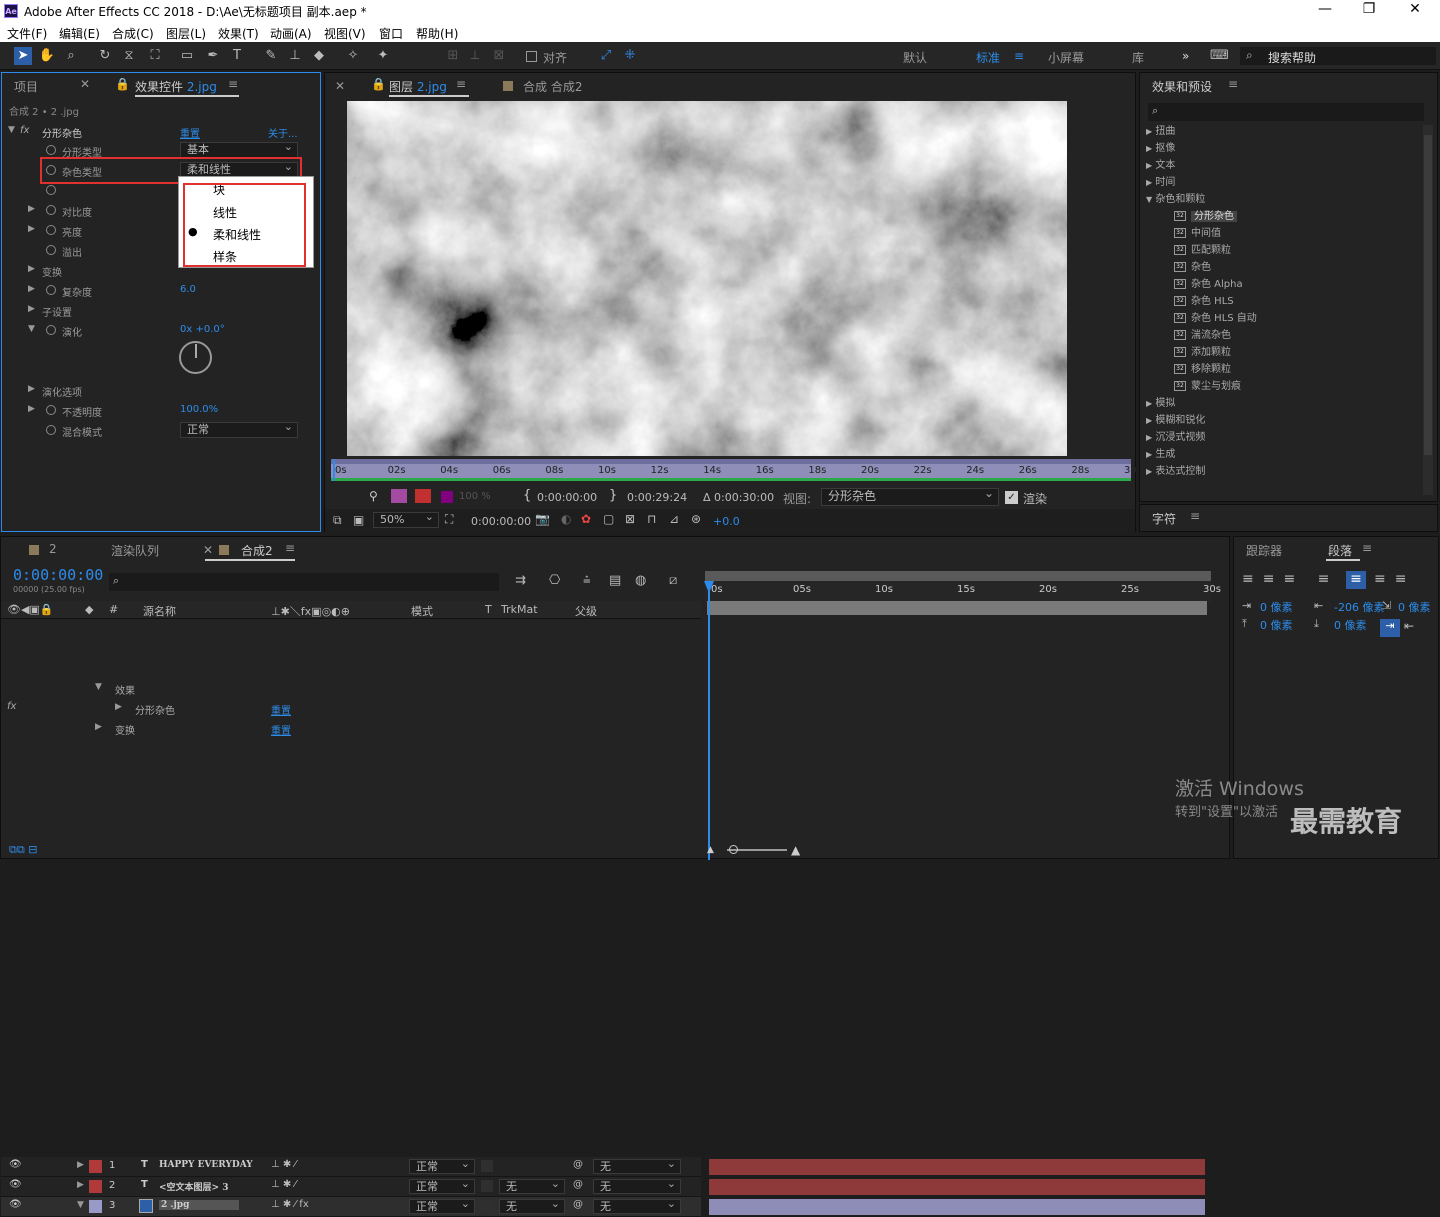  What do you see at coordinates (449, 519) in the screenshot?
I see `fit-icon: ⛶` at bounding box center [449, 519].